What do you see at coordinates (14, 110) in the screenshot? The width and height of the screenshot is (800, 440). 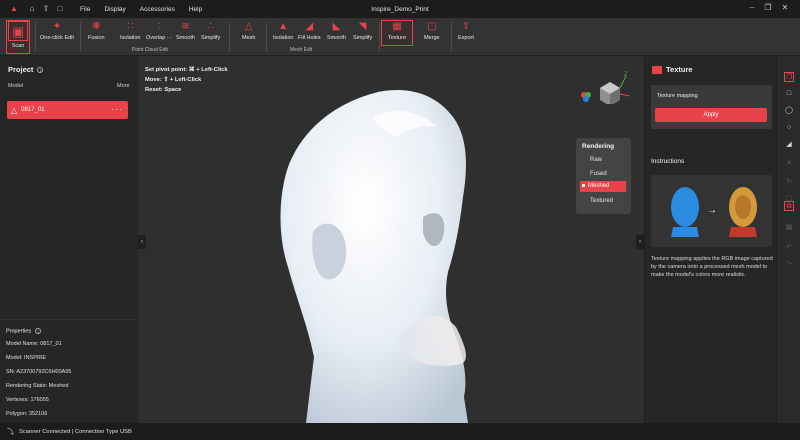 I see `warning-icon: △` at bounding box center [14, 110].